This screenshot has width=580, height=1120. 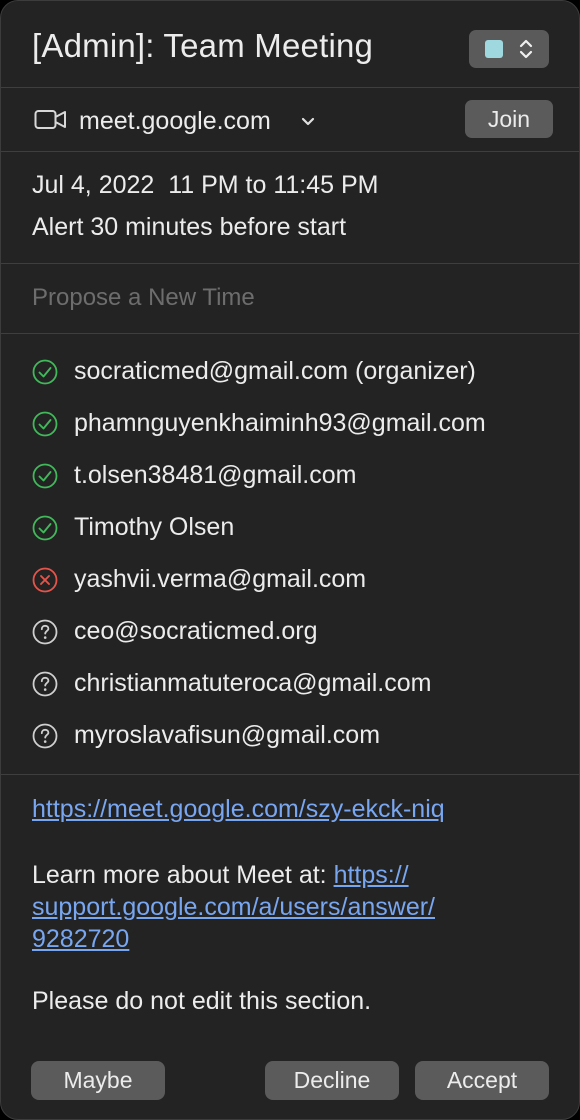 What do you see at coordinates (482, 1080) in the screenshot?
I see `accept-button: Accept` at bounding box center [482, 1080].